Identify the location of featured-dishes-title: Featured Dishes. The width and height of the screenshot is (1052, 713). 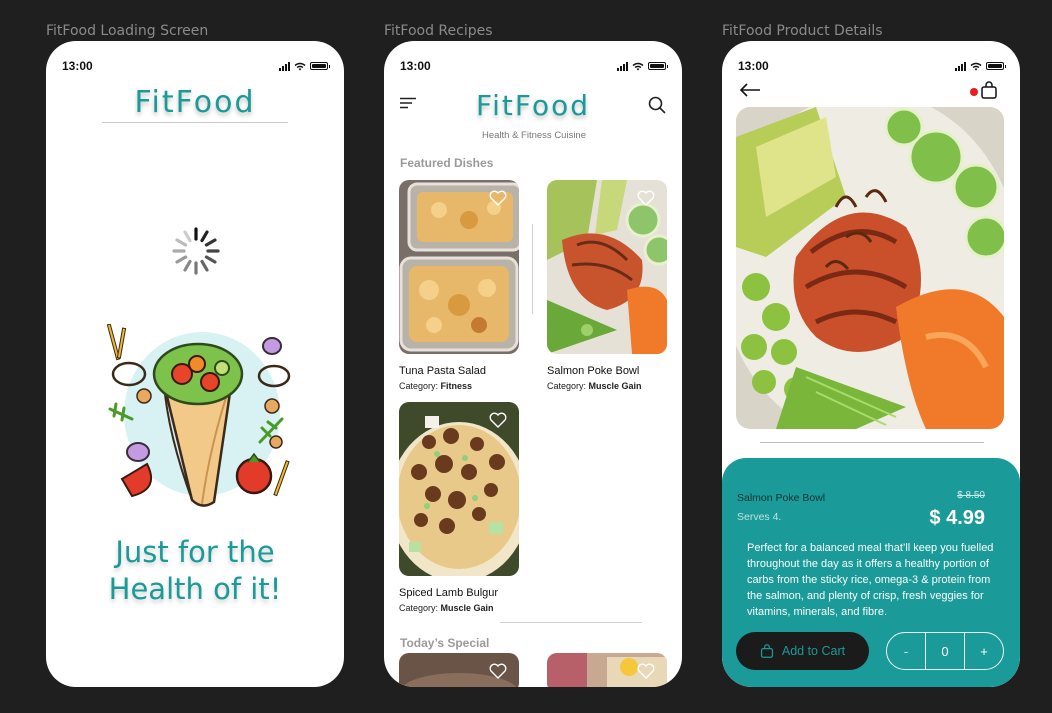
(447, 163).